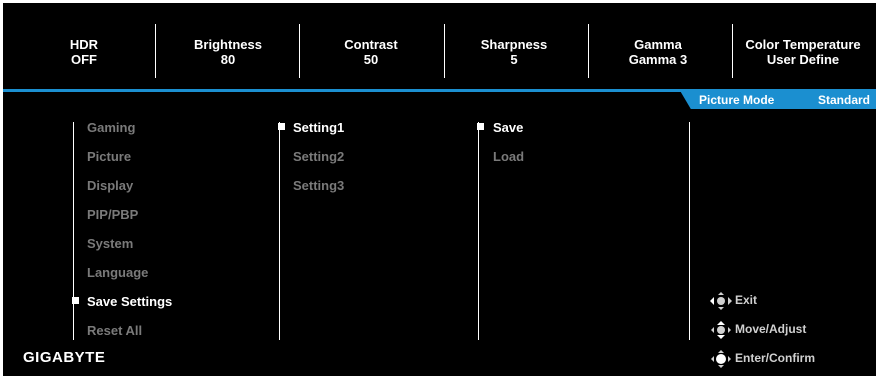  Describe the element at coordinates (129, 301) in the screenshot. I see `menu-item-save-settings: Save Settings` at that location.